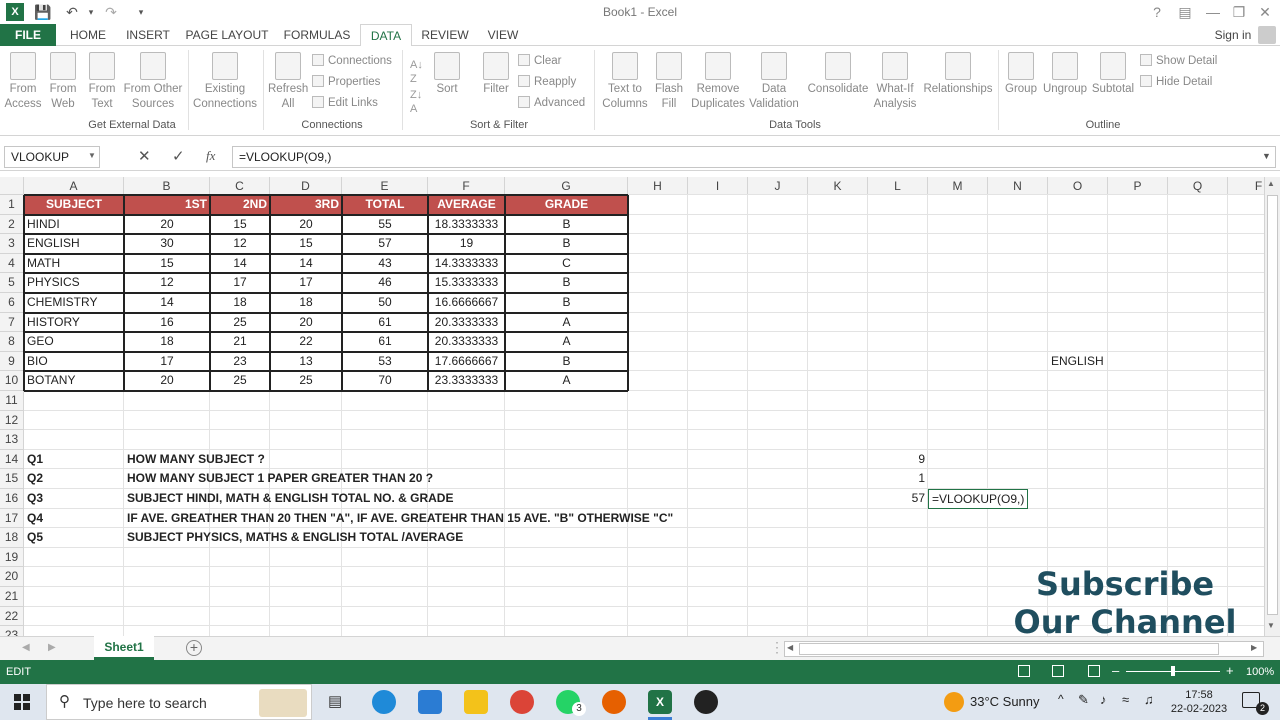 The width and height of the screenshot is (1280, 720). I want to click on column-header: J, so click(778, 186).